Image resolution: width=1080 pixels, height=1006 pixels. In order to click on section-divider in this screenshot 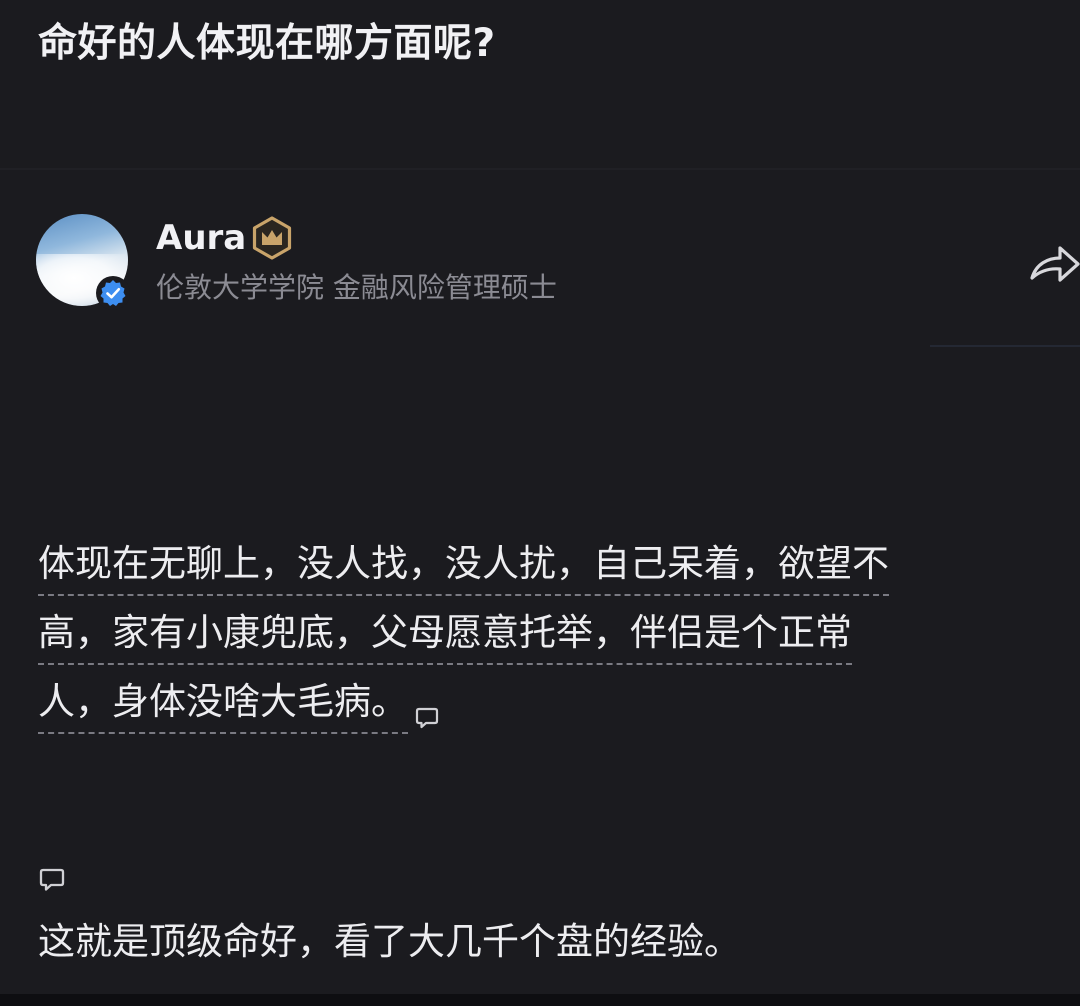, I will do `click(1005, 346)`.